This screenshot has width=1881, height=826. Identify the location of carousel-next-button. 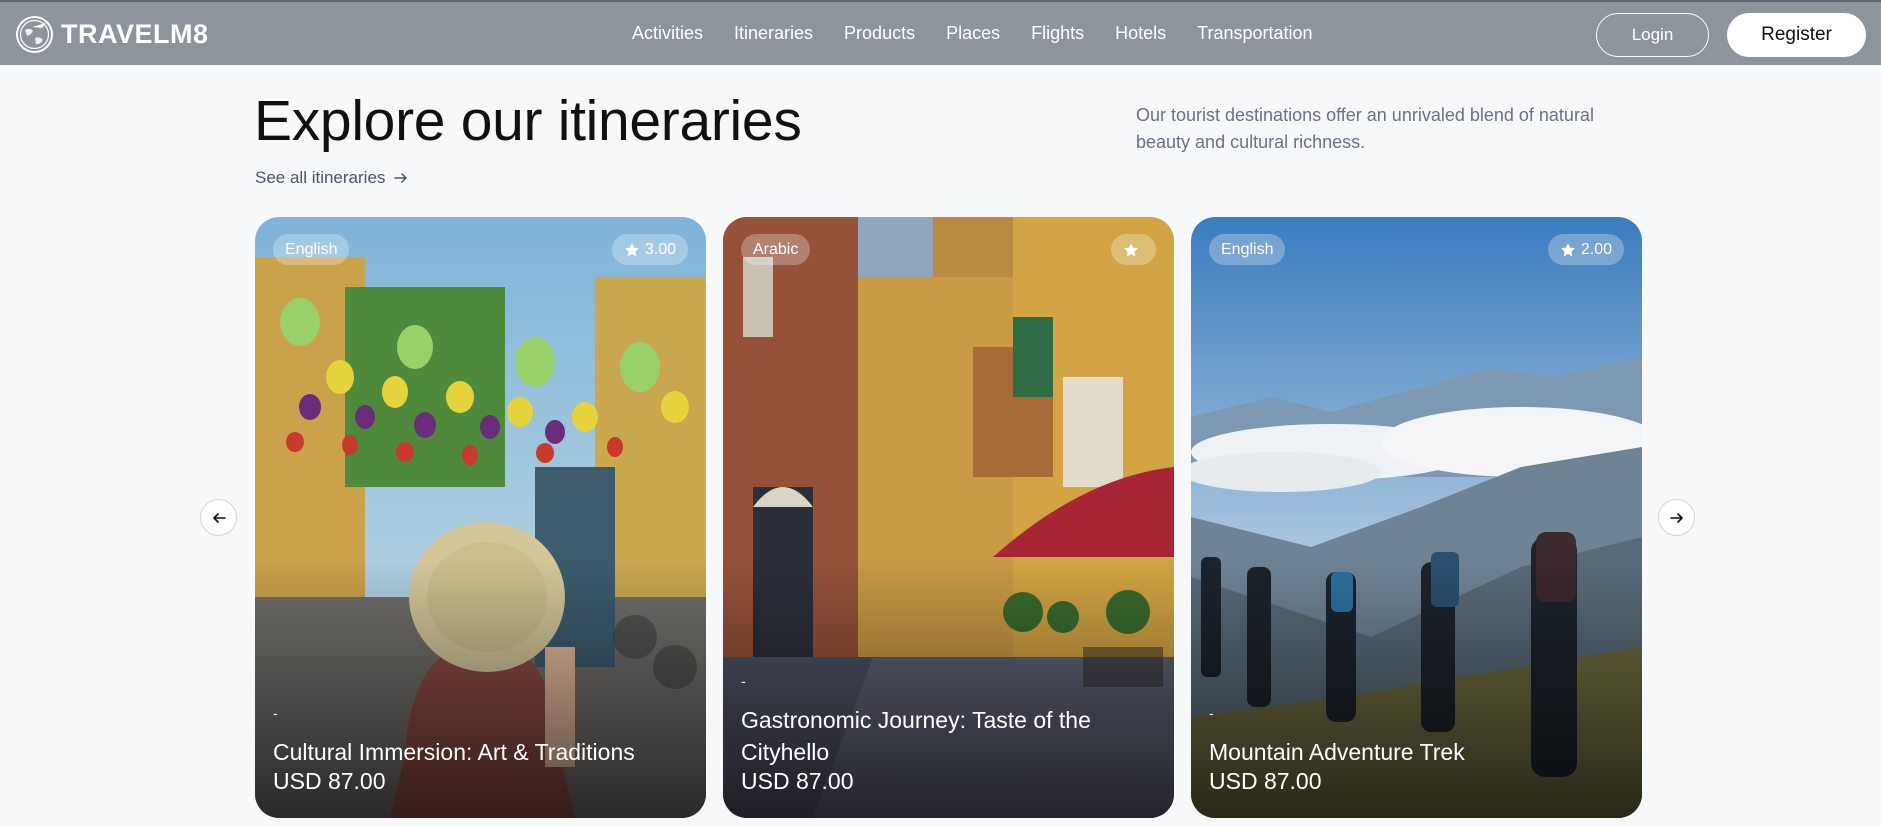
(1676, 517).